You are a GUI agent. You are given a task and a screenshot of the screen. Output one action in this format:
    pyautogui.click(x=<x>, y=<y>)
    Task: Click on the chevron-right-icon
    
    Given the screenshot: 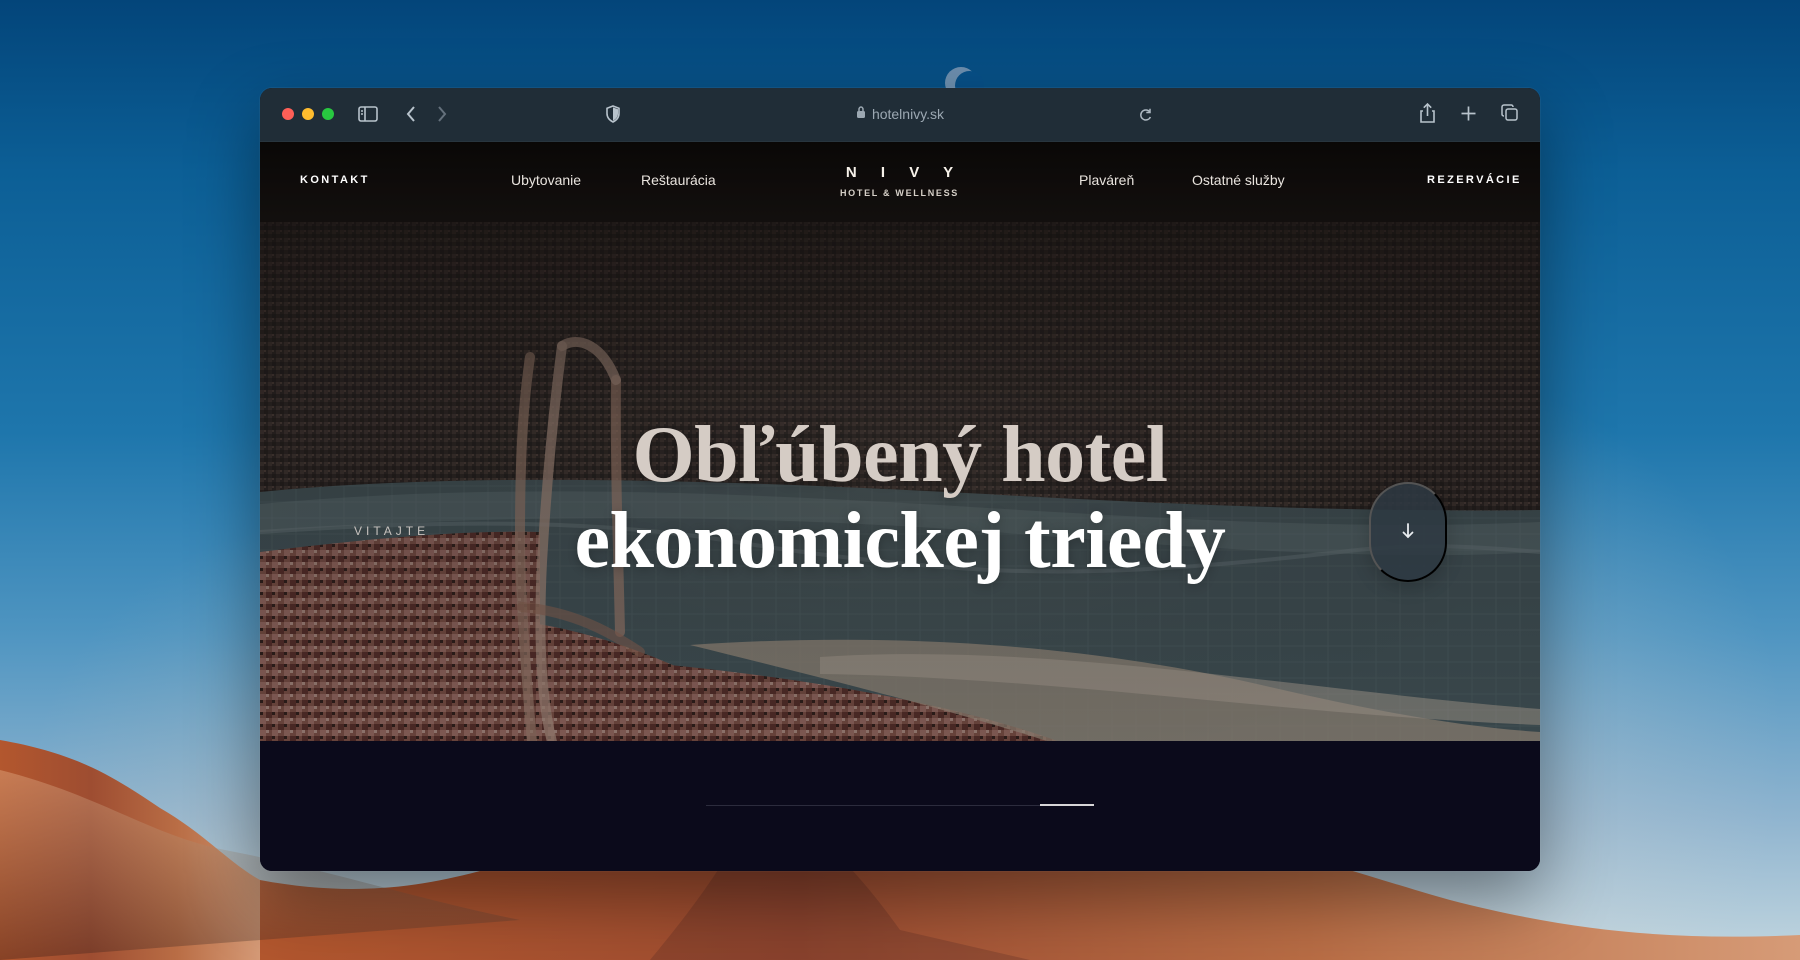 What is the action you would take?
    pyautogui.click(x=442, y=114)
    